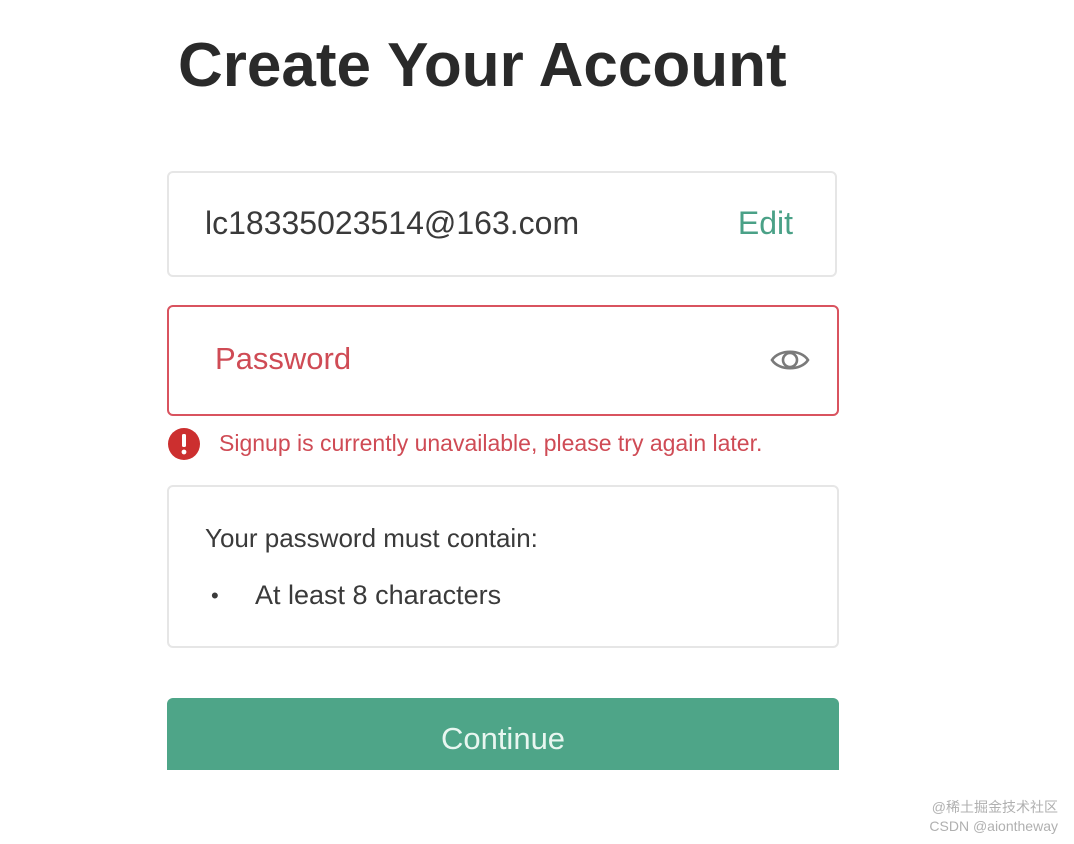 The image size is (1074, 844). I want to click on email-value: lc18335023514@163.com, so click(392, 223).